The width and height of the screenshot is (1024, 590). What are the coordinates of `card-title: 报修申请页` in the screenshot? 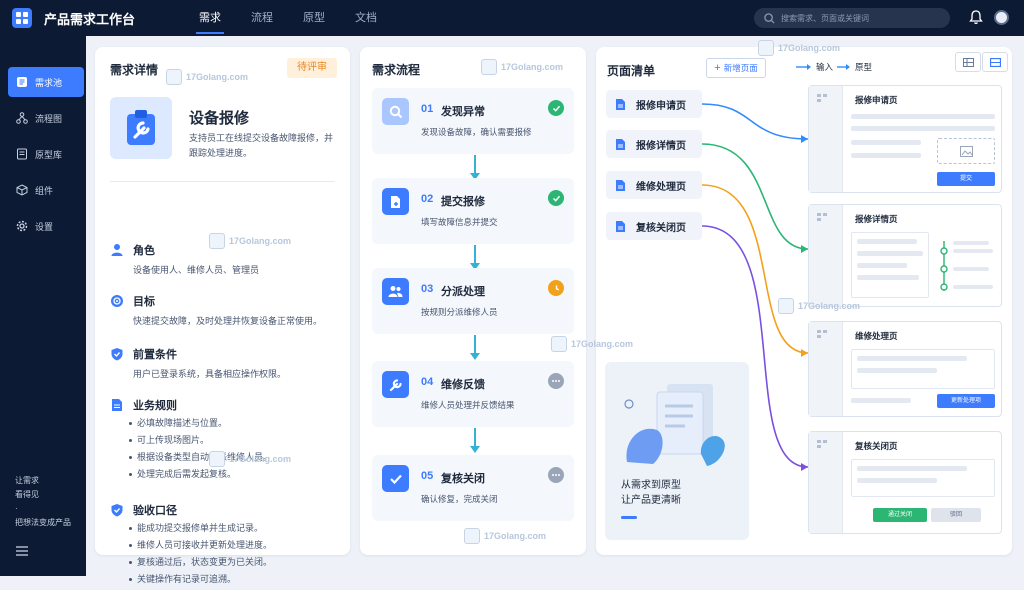 It's located at (876, 100).